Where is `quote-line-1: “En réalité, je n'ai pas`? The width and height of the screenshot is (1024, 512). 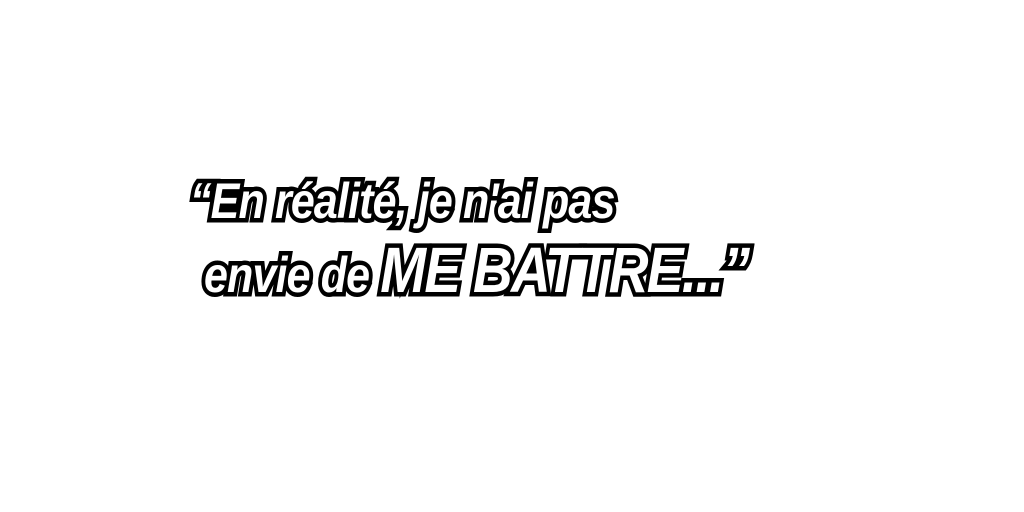 quote-line-1: “En réalité, je n'ai pas is located at coordinates (402, 201).